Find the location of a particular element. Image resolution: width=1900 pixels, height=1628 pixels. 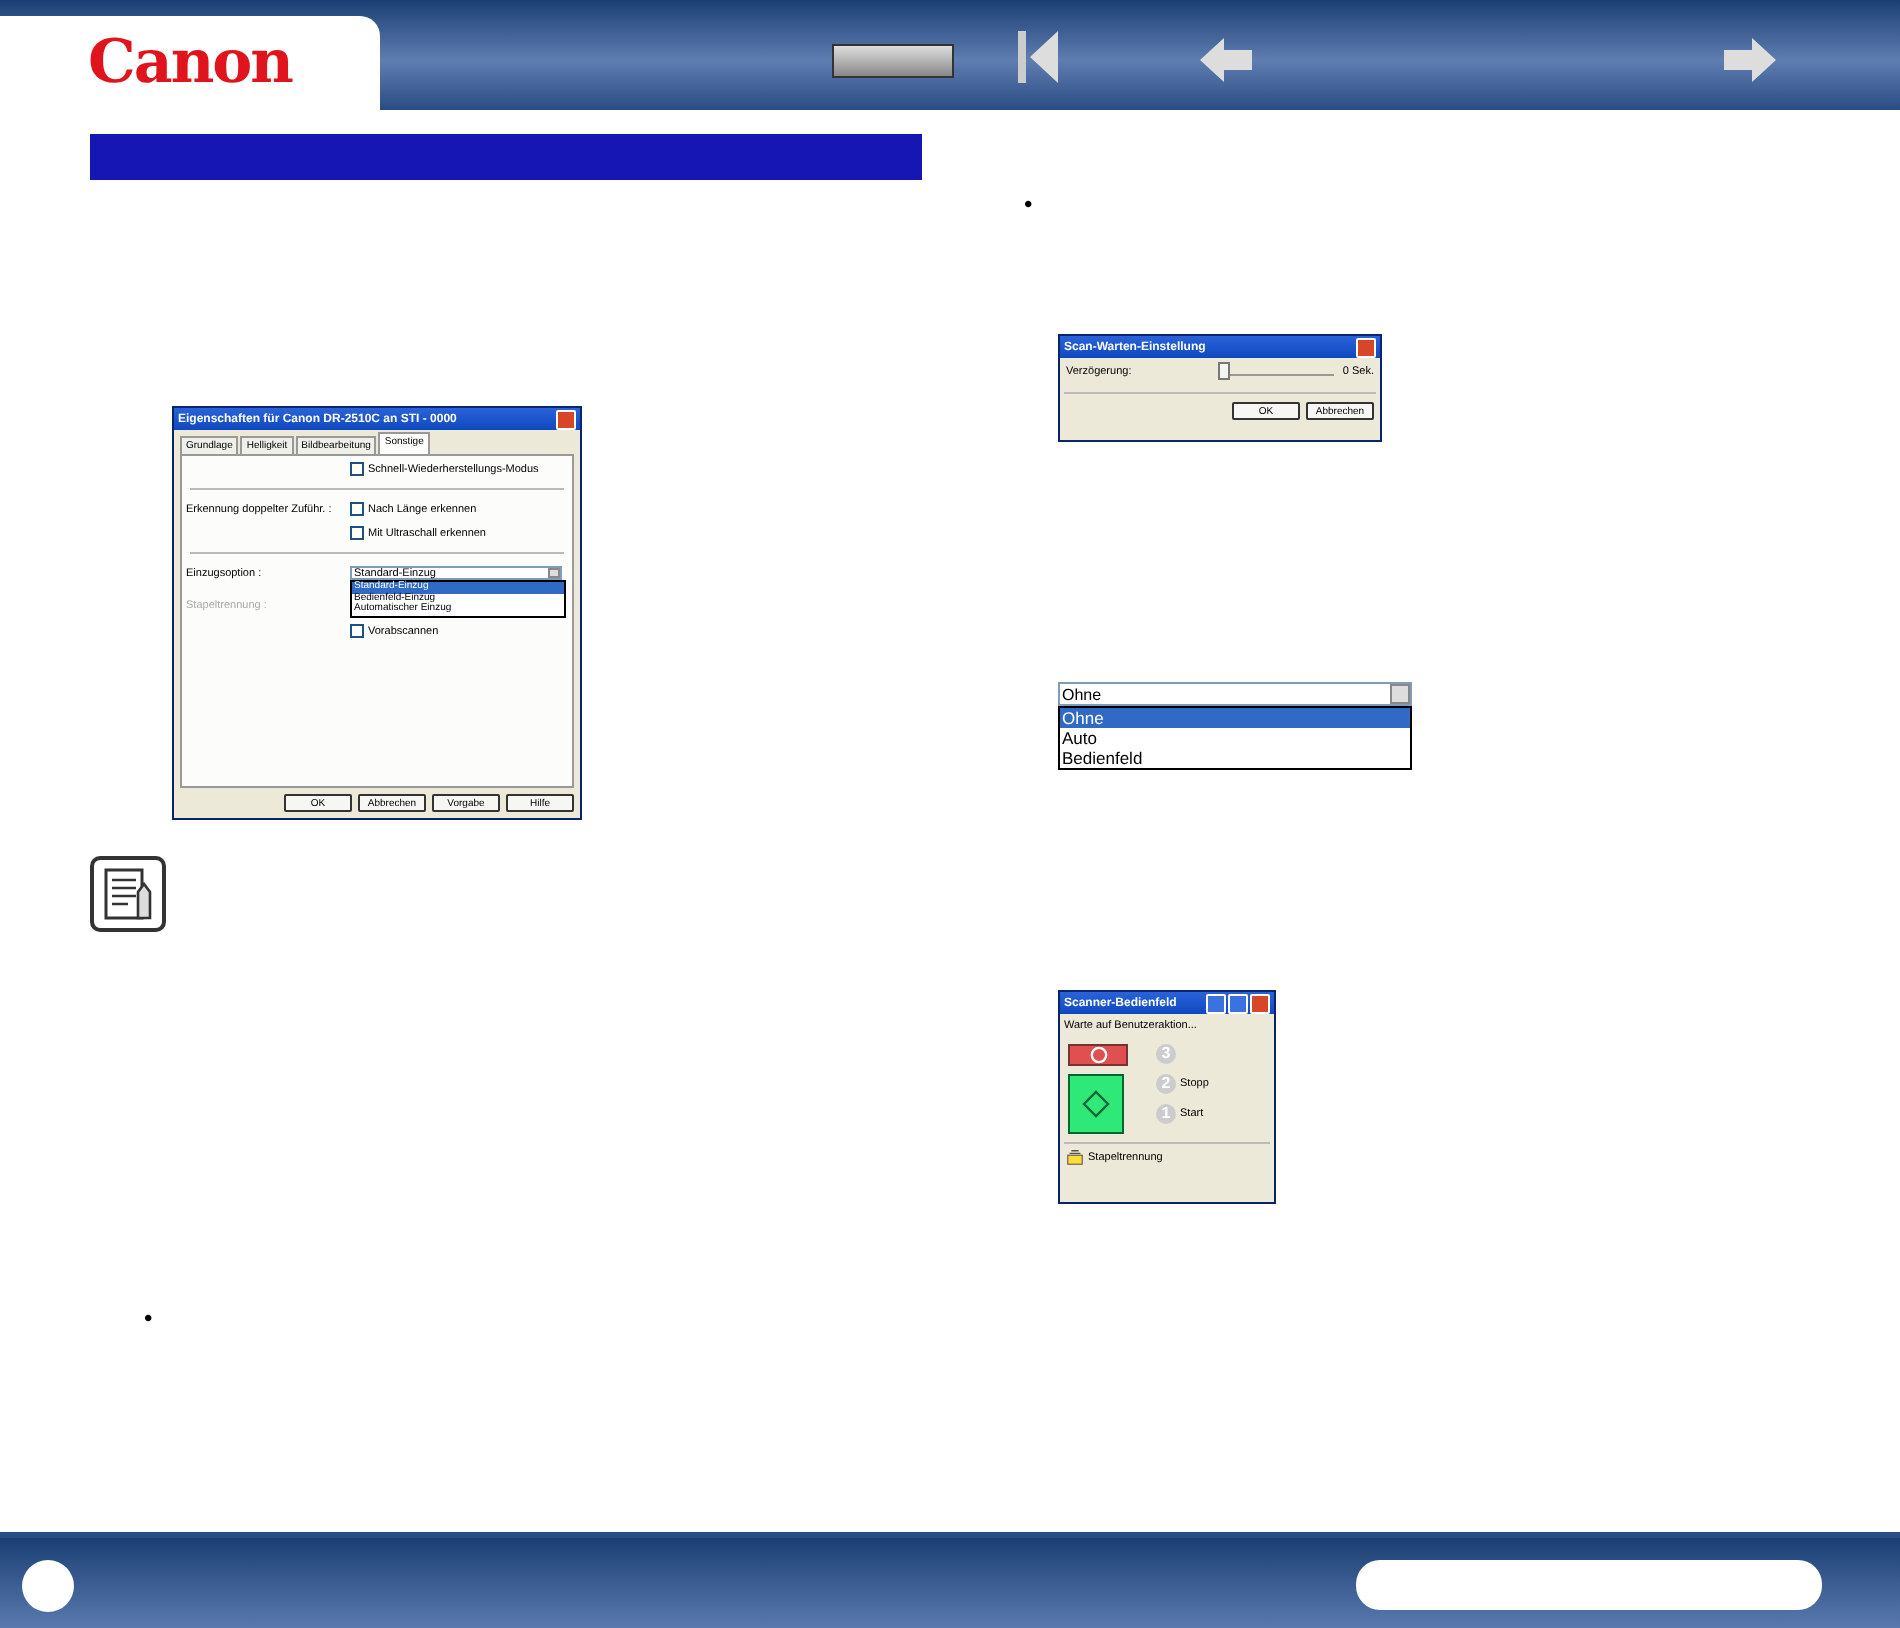

forward-arrow-icon is located at coordinates (1750, 60).